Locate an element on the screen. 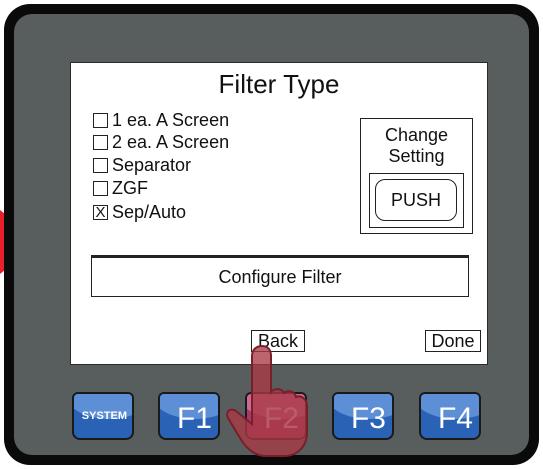 This screenshot has height=469, width=543. screen-title: Filter Type is located at coordinates (279, 84).